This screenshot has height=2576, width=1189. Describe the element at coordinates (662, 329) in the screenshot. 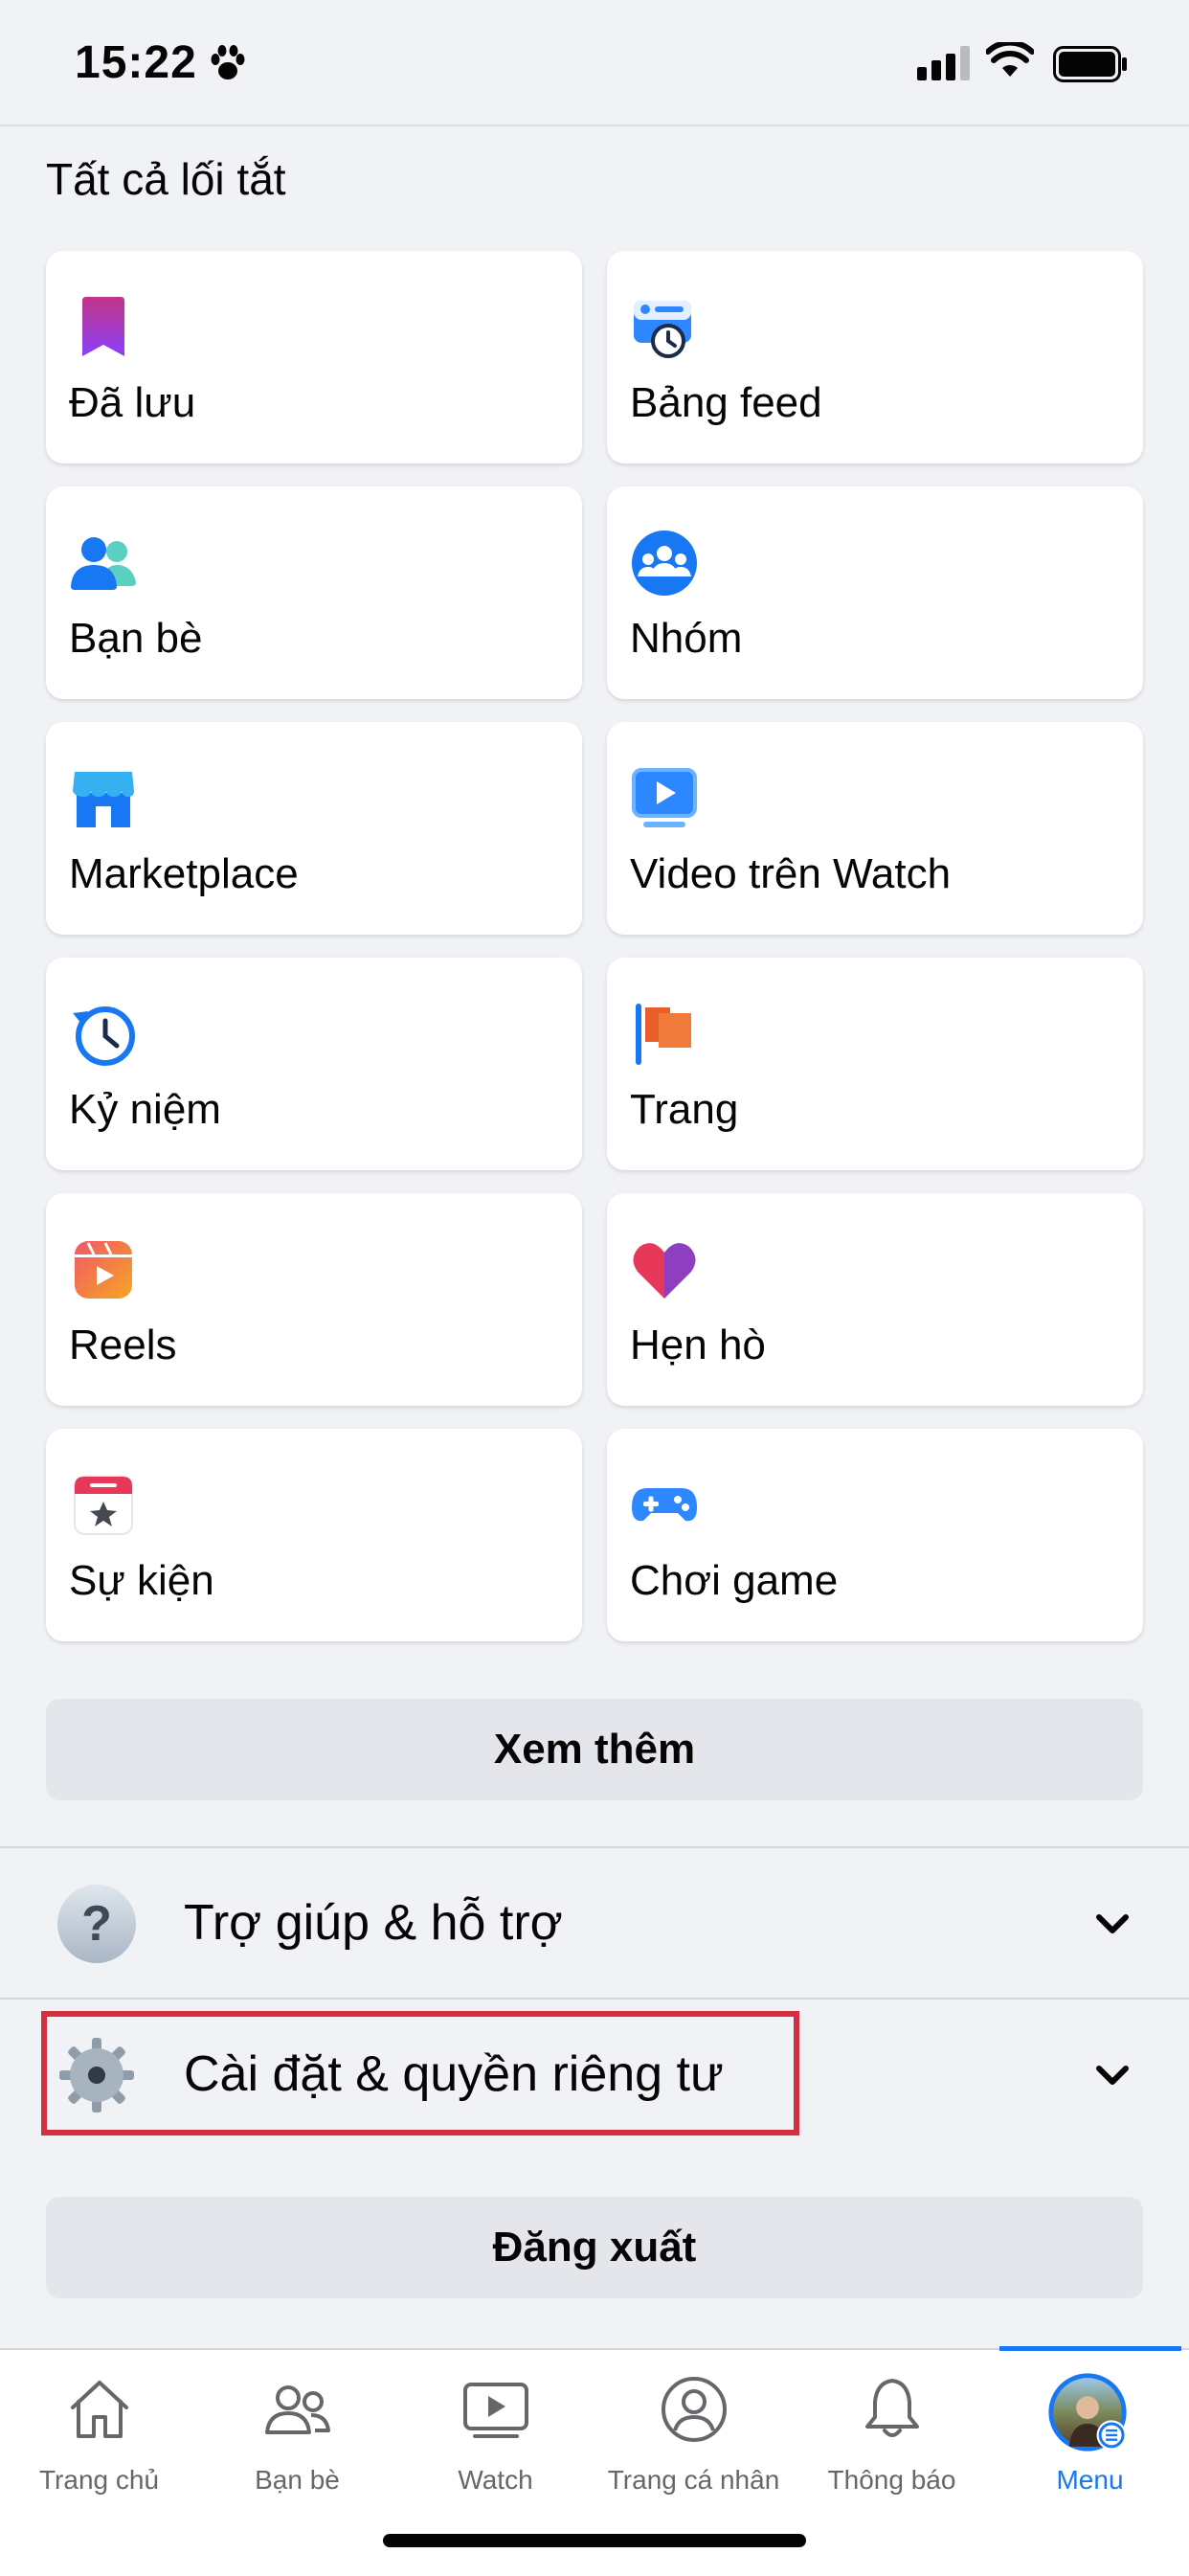

I see `feed-clock-icon` at that location.